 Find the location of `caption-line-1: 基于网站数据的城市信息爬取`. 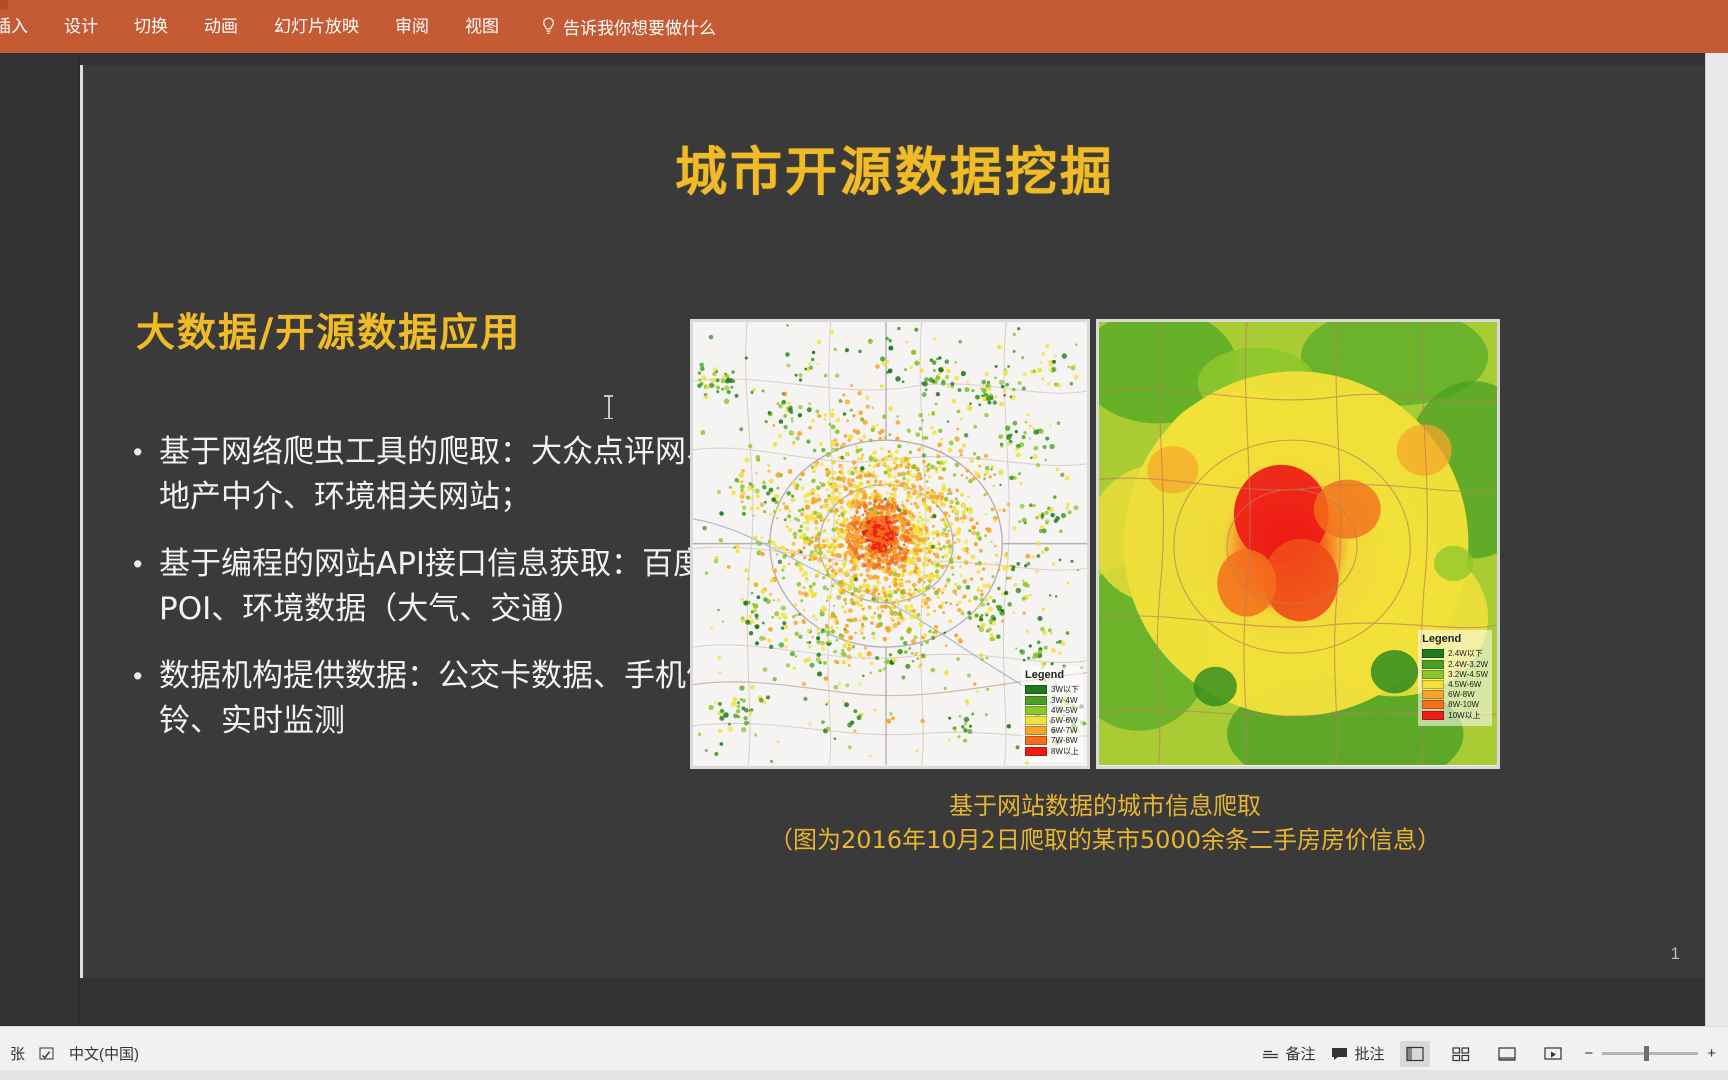

caption-line-1: 基于网站数据的城市信息爬取 is located at coordinates (1105, 806).